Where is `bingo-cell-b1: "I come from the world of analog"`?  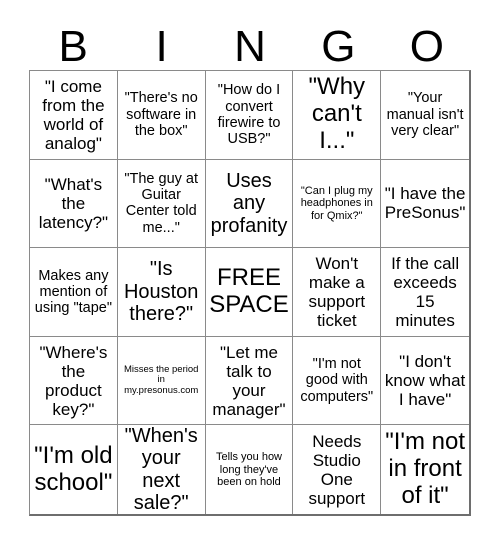
bingo-cell-b1: "I come from the world of analog" is located at coordinates (74, 115).